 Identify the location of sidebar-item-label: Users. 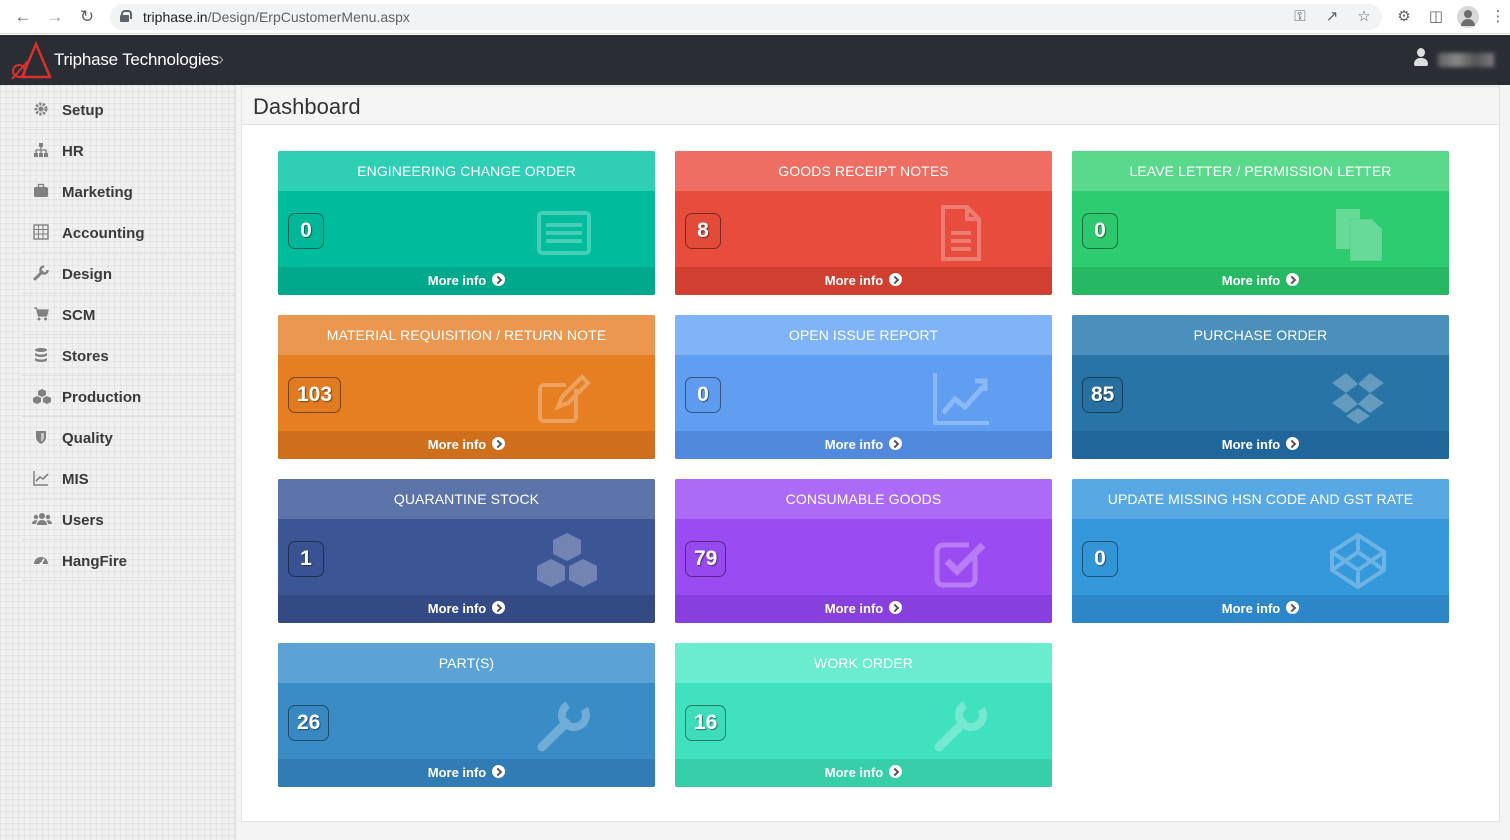
(83, 520).